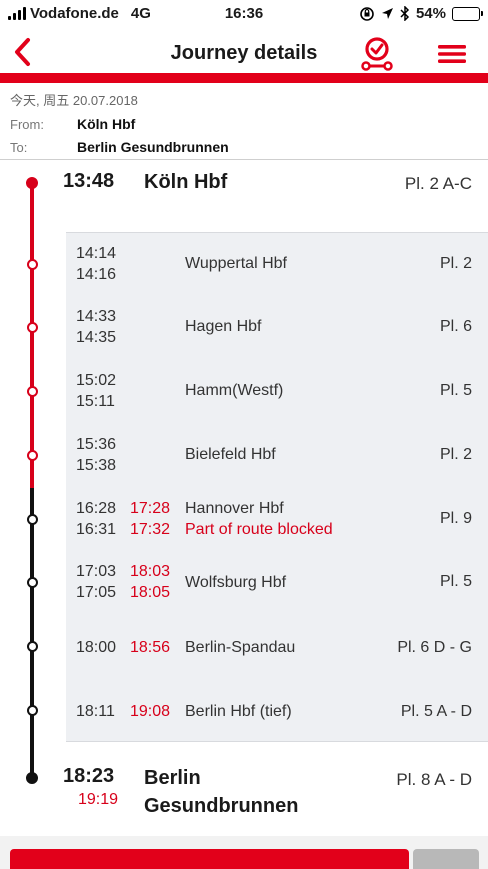 The image size is (488, 869). What do you see at coordinates (150, 582) in the screenshot?
I see `realtime-times: 18:03 18:05` at bounding box center [150, 582].